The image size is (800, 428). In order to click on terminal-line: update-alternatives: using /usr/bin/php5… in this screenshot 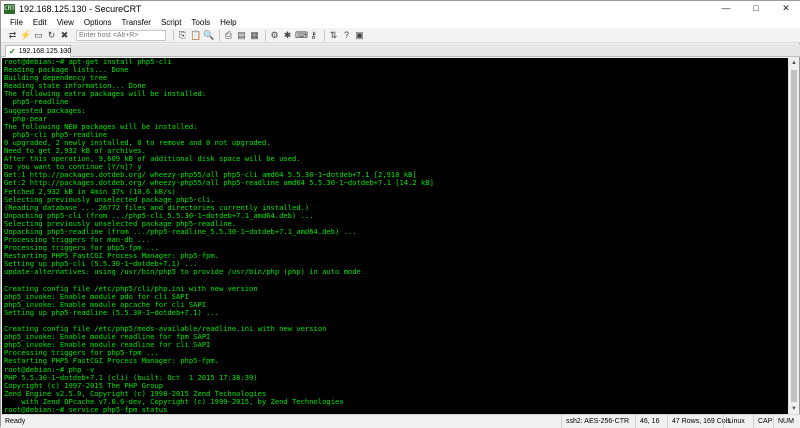, I will do `click(182, 272)`.